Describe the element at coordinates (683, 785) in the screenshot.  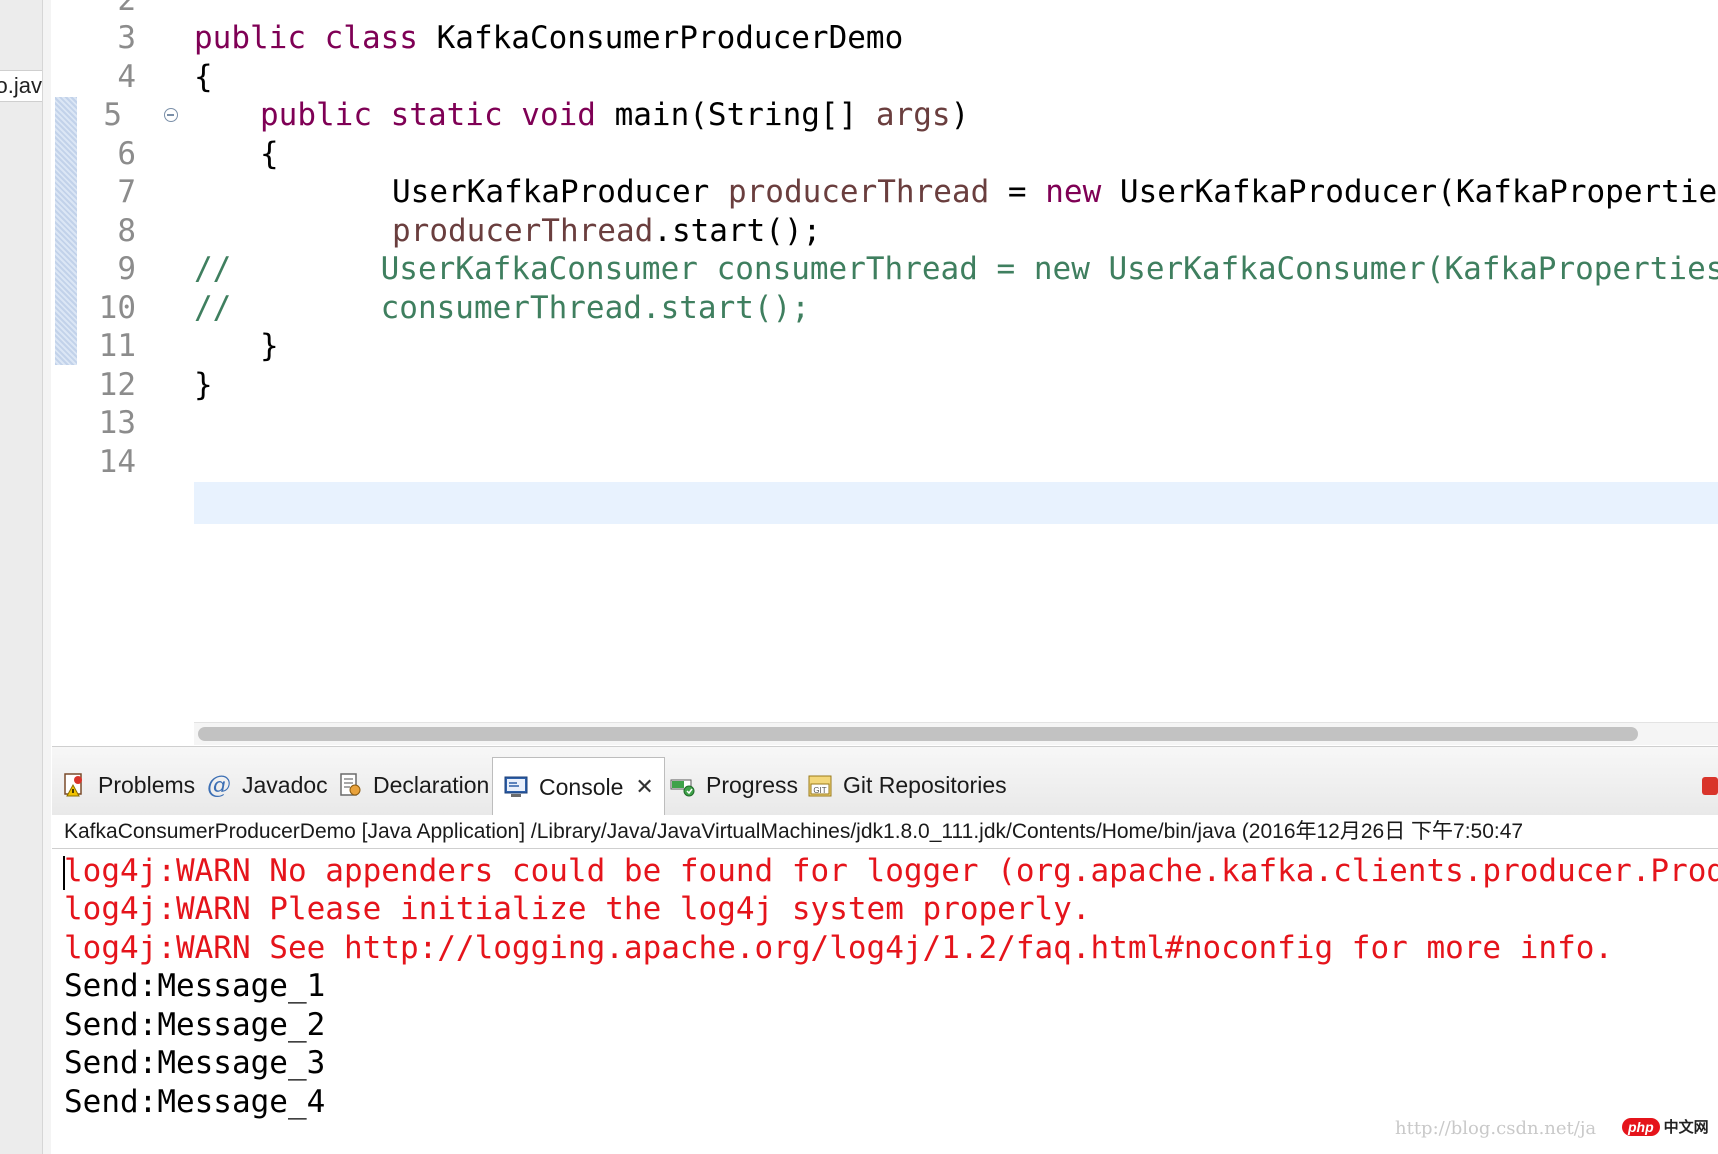
I see `progress-icon` at that location.